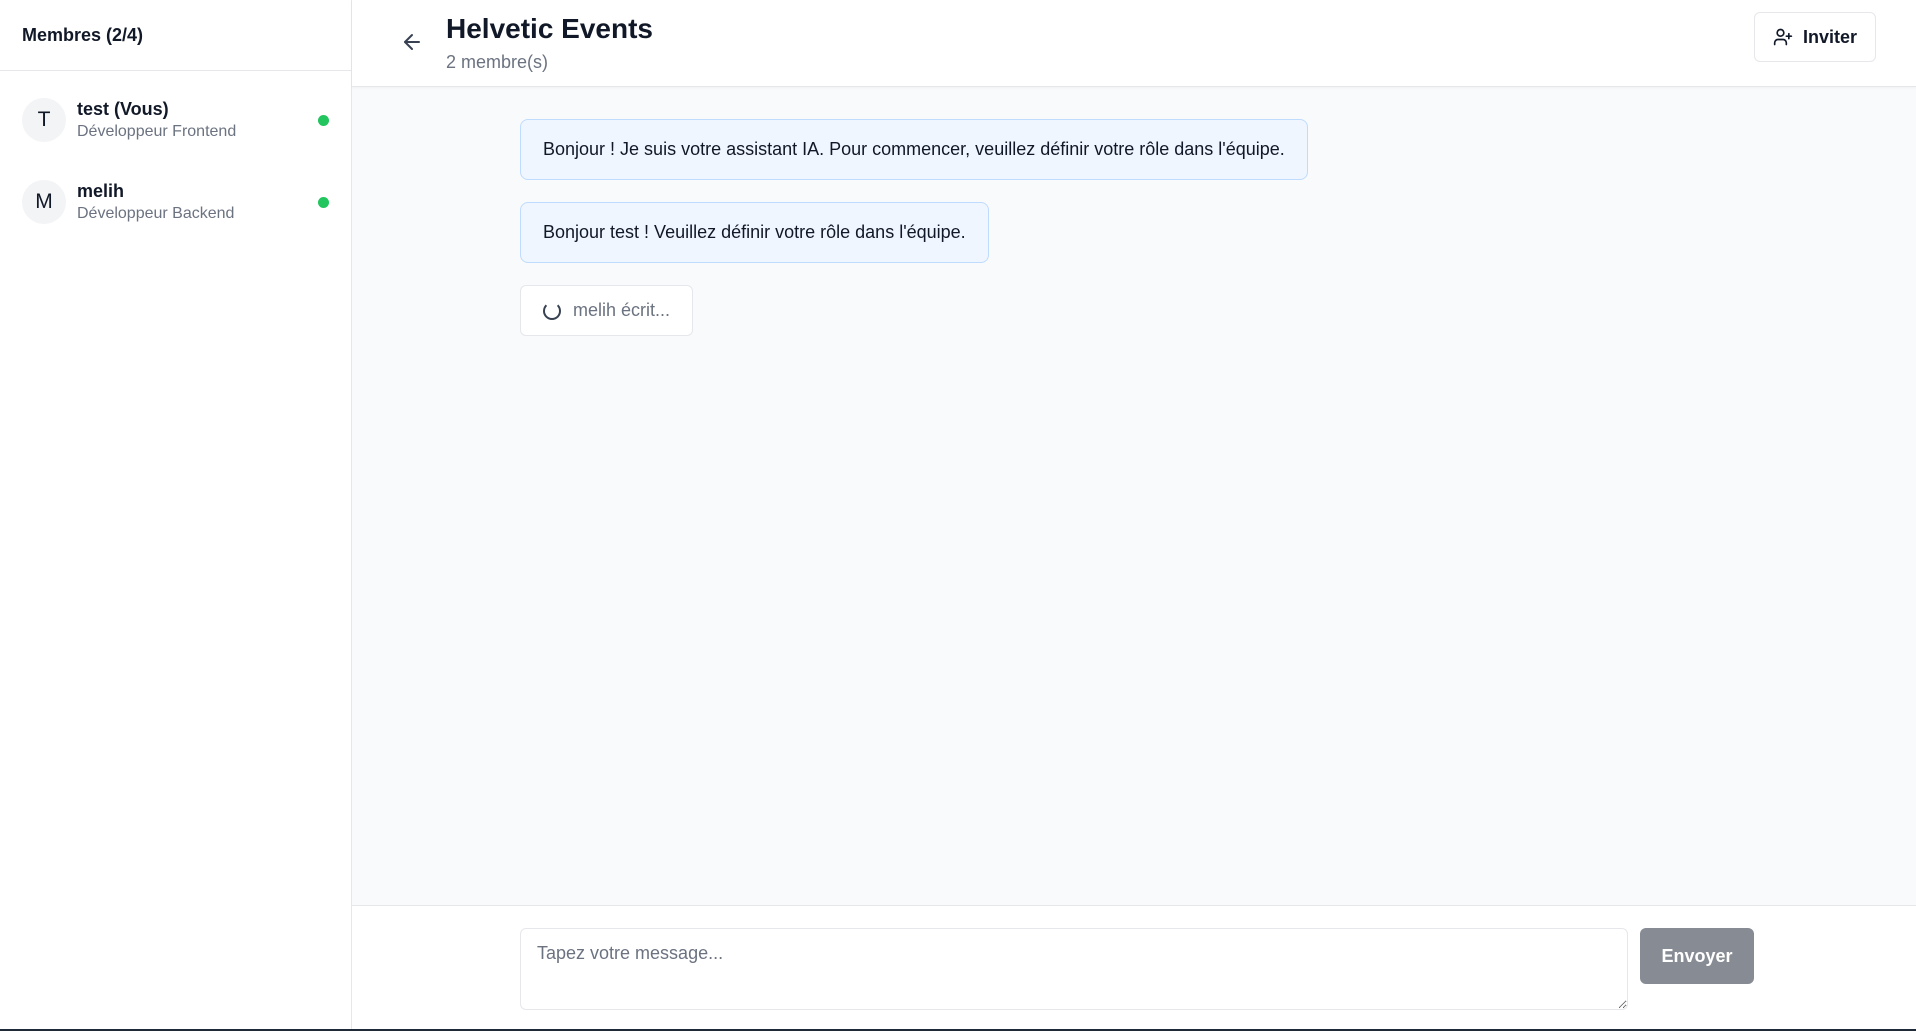 The height and width of the screenshot is (1031, 1916). Describe the element at coordinates (549, 28) in the screenshot. I see `page-title: Helvetic Events` at that location.